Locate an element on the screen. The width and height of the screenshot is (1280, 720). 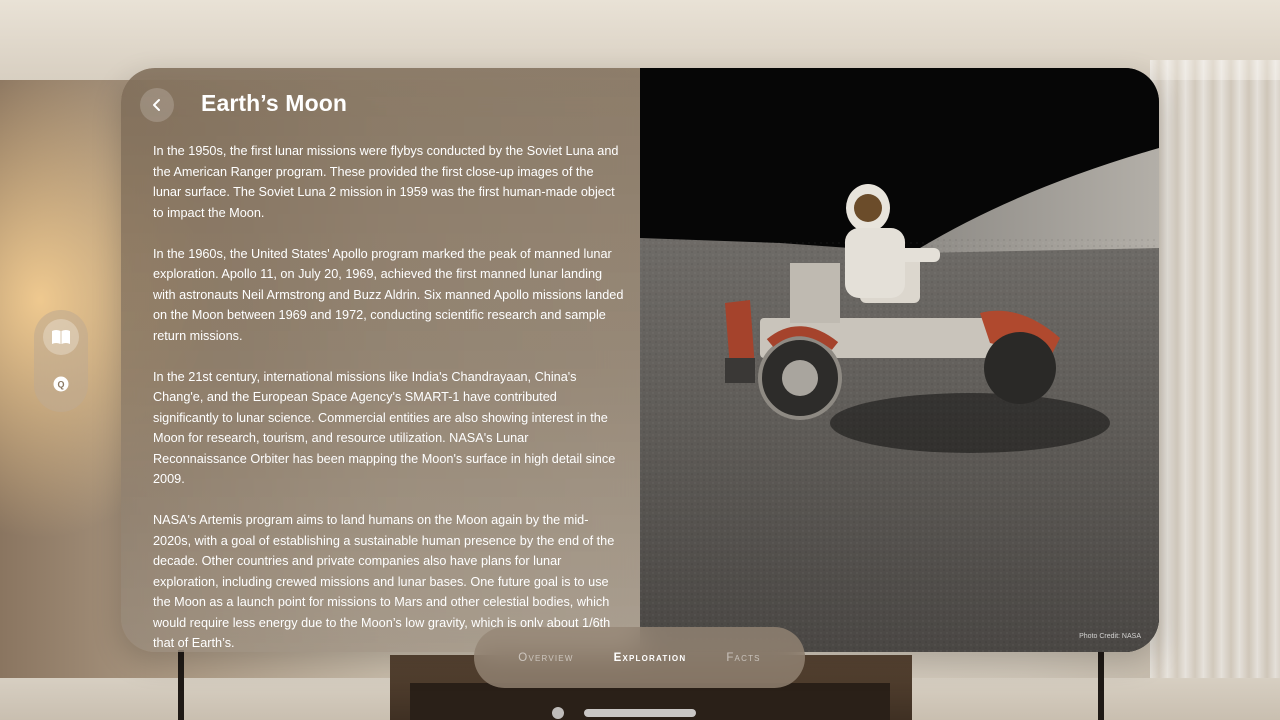
ornament-book-button is located at coordinates (61, 337).